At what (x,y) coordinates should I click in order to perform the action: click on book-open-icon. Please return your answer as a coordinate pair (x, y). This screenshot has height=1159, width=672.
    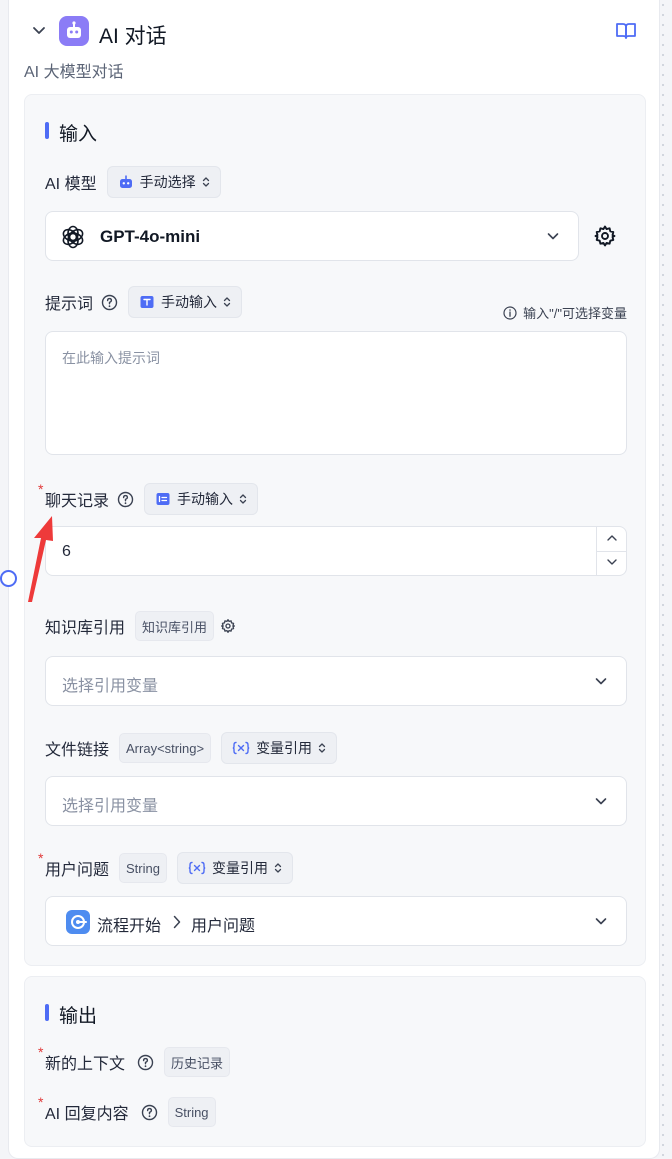
    Looking at the image, I should click on (626, 31).